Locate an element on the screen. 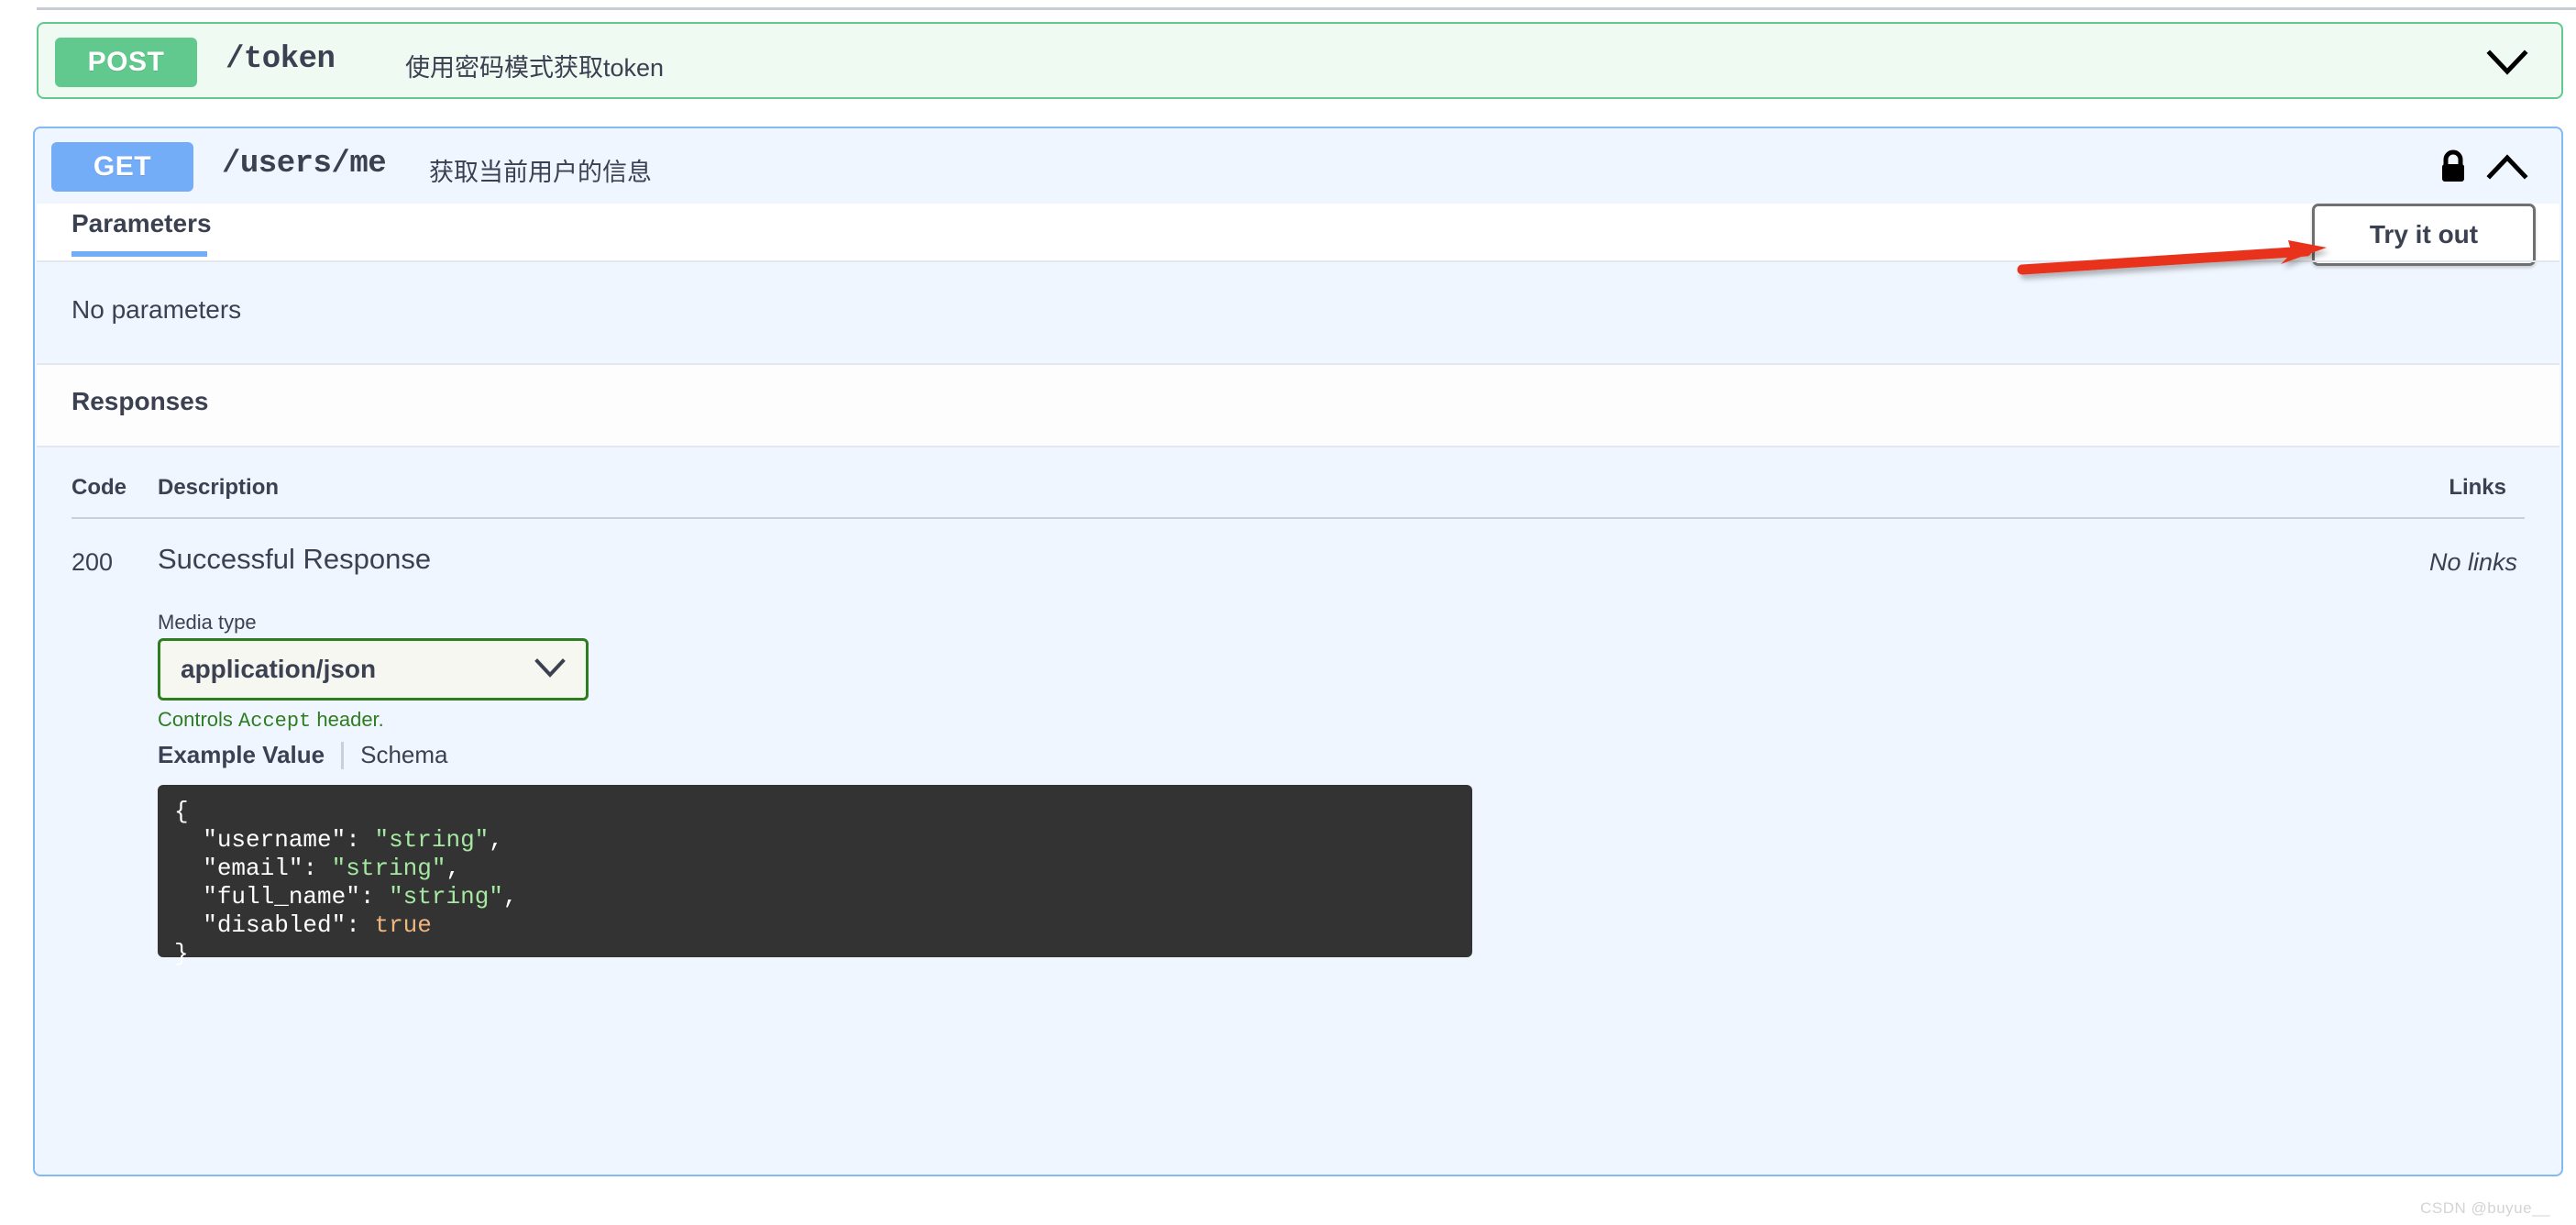  response-links: No links is located at coordinates (2473, 562).